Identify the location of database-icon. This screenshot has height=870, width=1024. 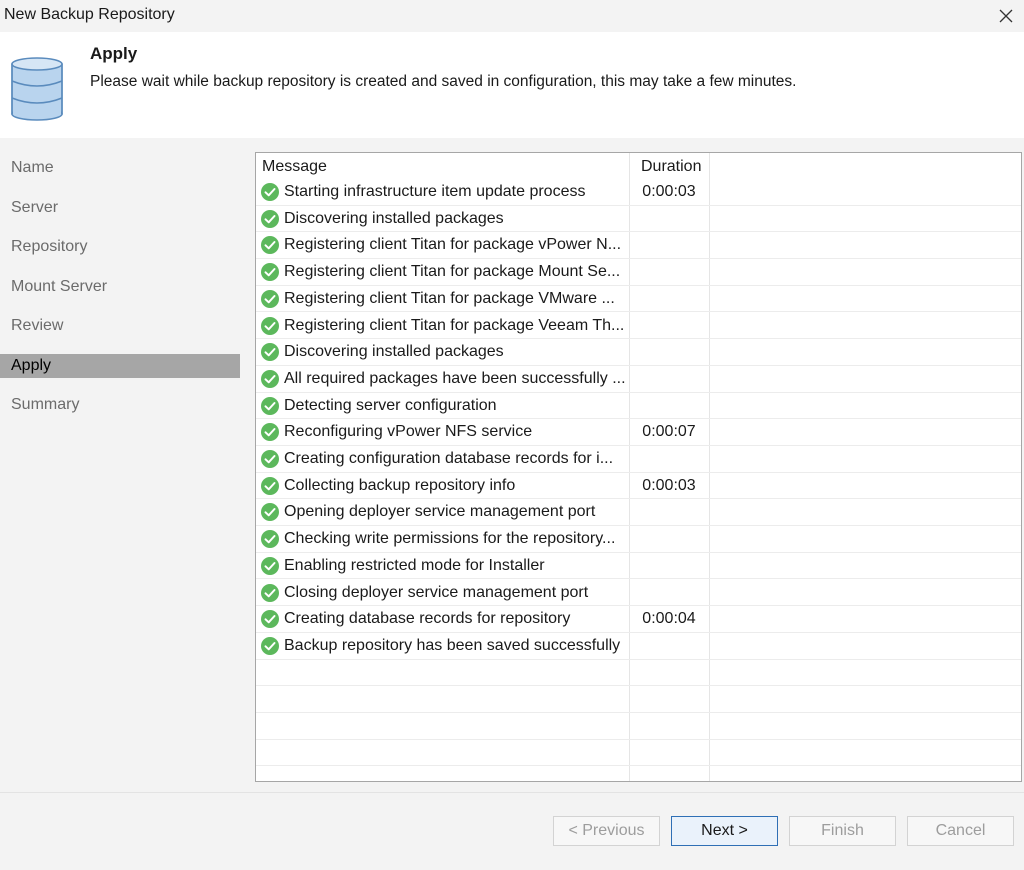
(37, 89).